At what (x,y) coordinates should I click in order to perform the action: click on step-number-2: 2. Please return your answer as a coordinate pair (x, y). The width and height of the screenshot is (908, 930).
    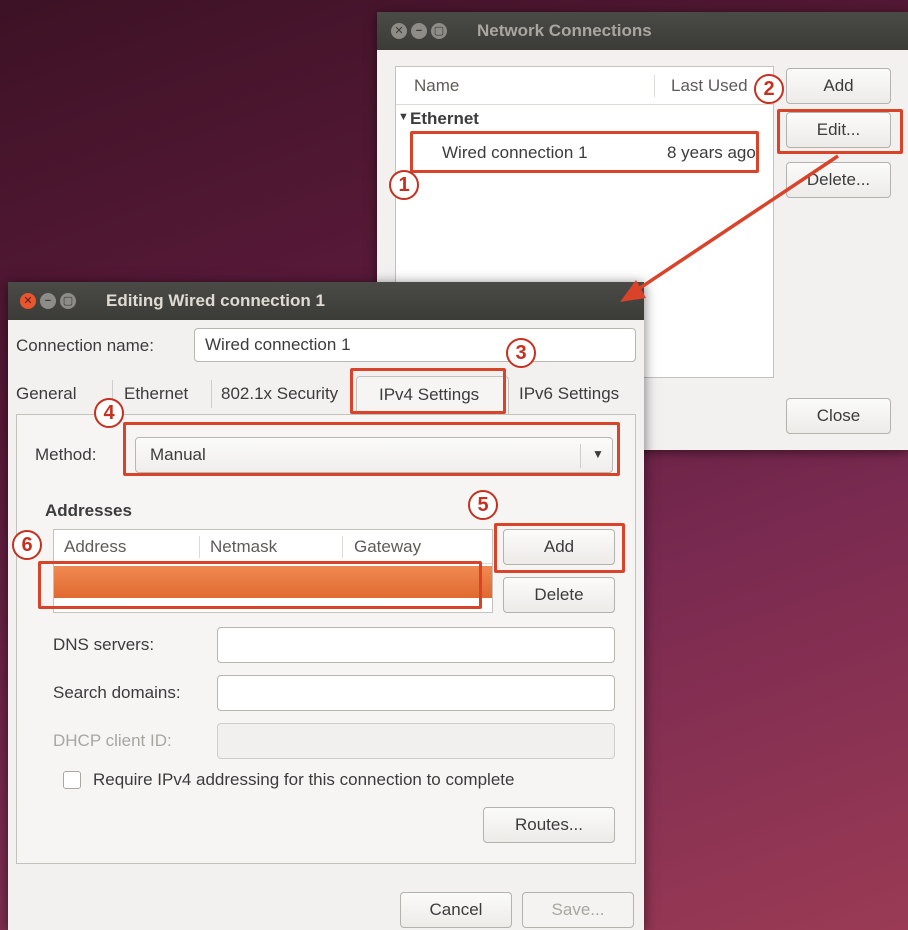
    Looking at the image, I should click on (769, 89).